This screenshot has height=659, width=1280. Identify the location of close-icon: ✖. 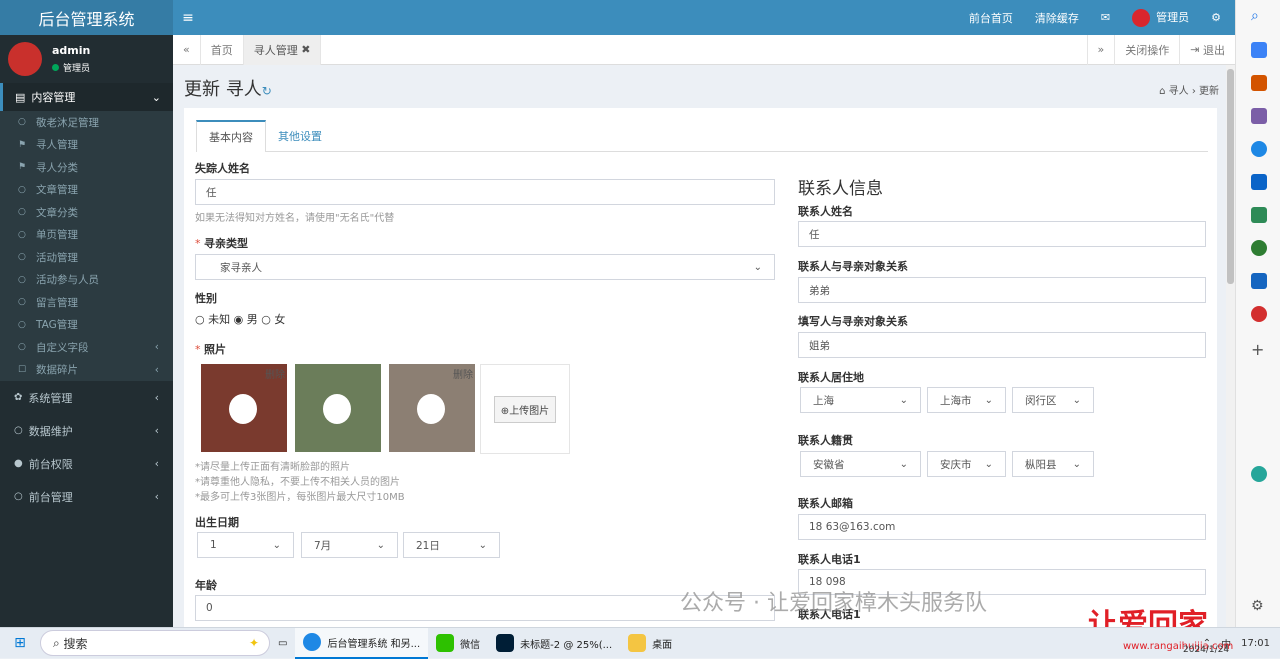
(305, 49).